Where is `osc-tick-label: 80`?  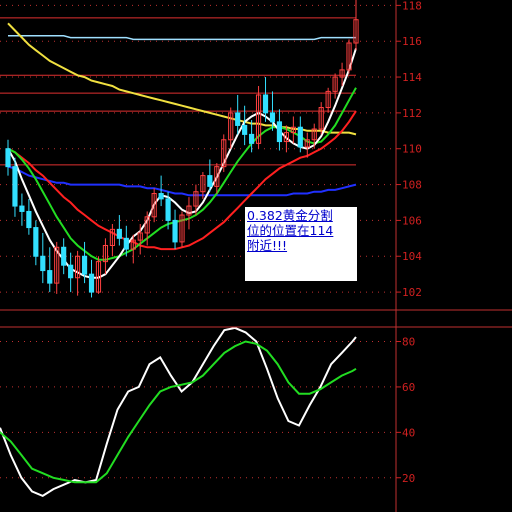 osc-tick-label: 80 is located at coordinates (408, 342).